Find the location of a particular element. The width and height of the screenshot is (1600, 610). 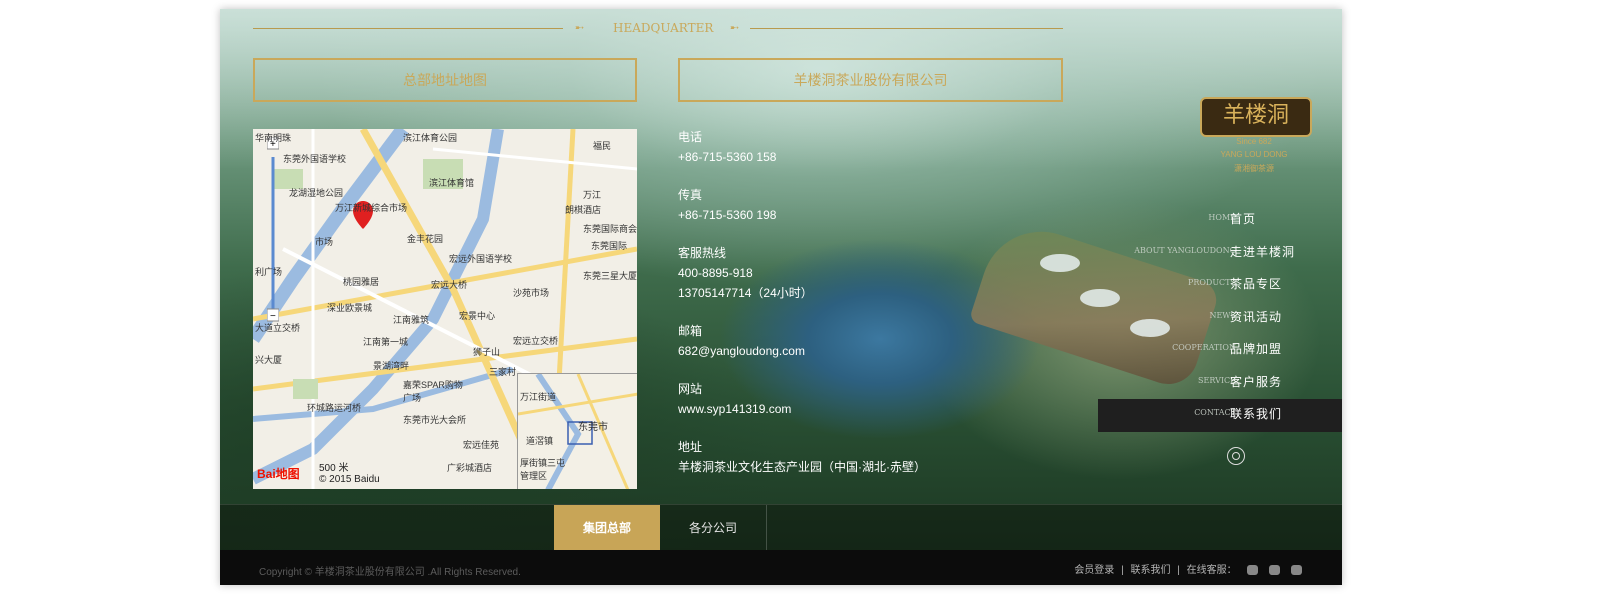

map-label: 华南明珠 is located at coordinates (273, 138).